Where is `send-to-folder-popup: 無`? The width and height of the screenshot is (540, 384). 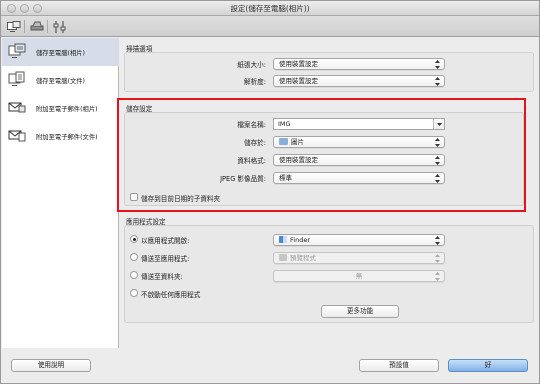 send-to-folder-popup: 無 is located at coordinates (359, 276).